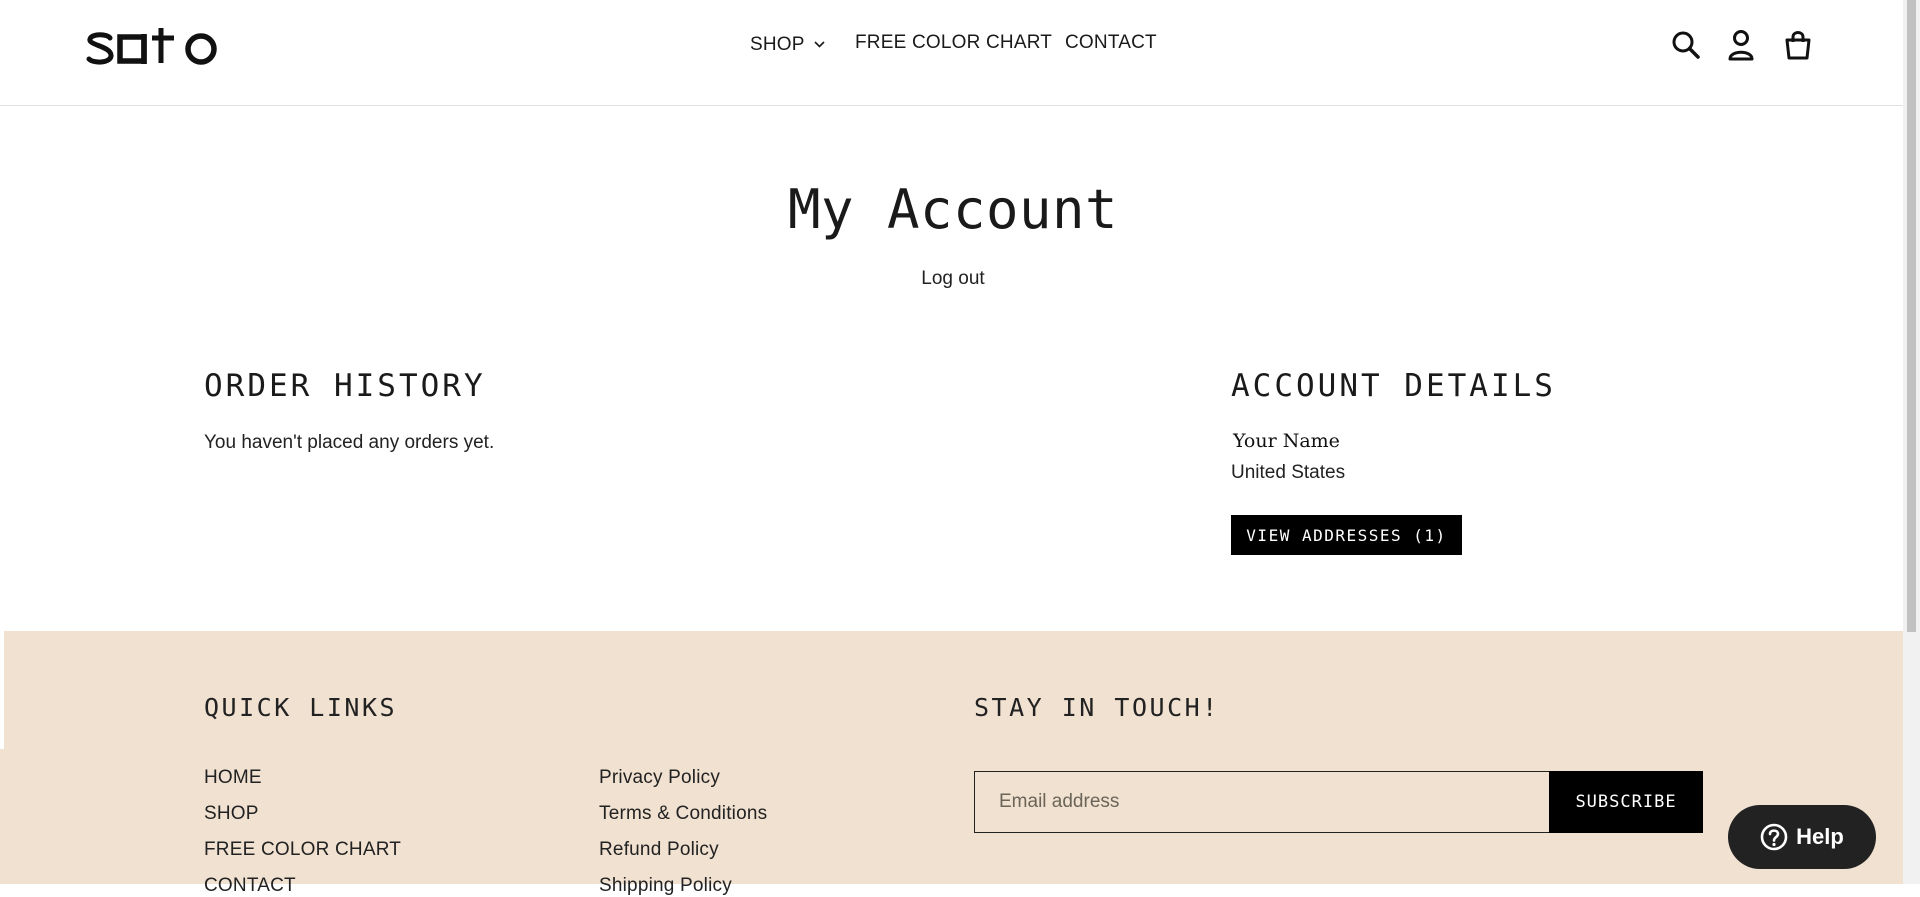 Image resolution: width=1920 pixels, height=897 pixels. What do you see at coordinates (665, 886) in the screenshot?
I see `footer-link-shipping-policy: Shipping Policy` at bounding box center [665, 886].